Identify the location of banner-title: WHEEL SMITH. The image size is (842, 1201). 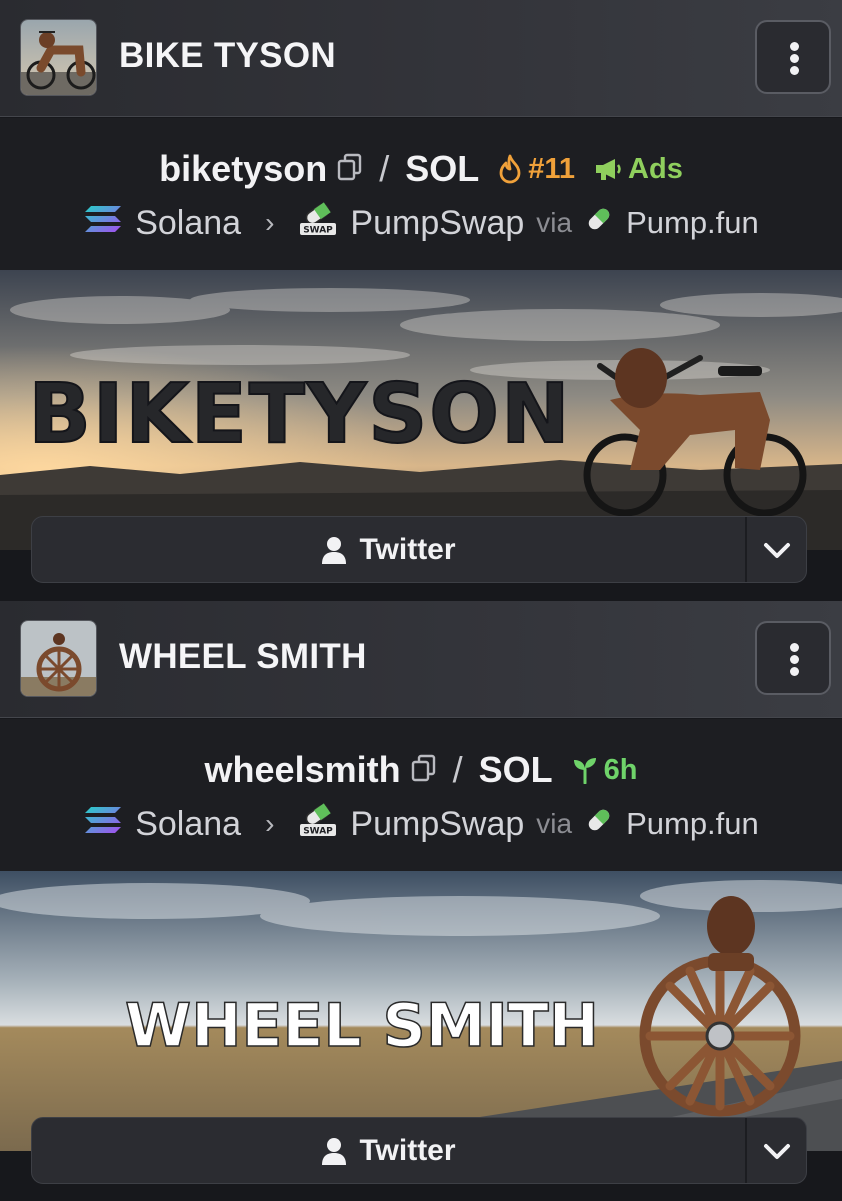
(362, 1026).